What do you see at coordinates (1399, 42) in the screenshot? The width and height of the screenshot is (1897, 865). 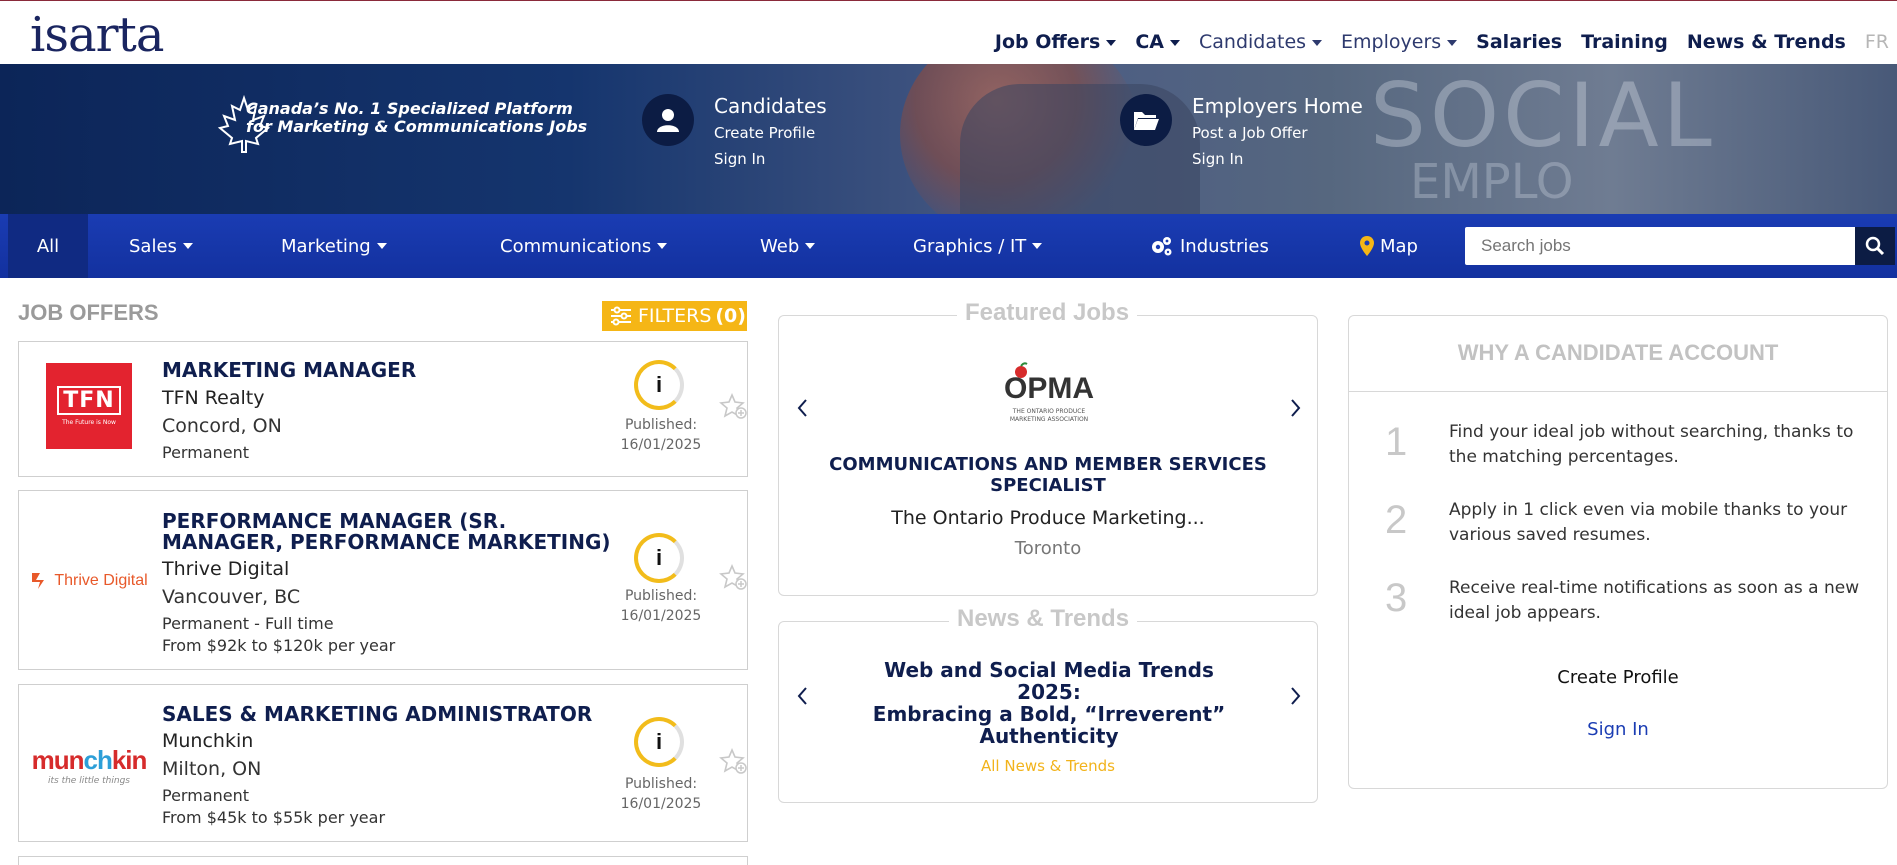 I see `nav-employers: Employers` at bounding box center [1399, 42].